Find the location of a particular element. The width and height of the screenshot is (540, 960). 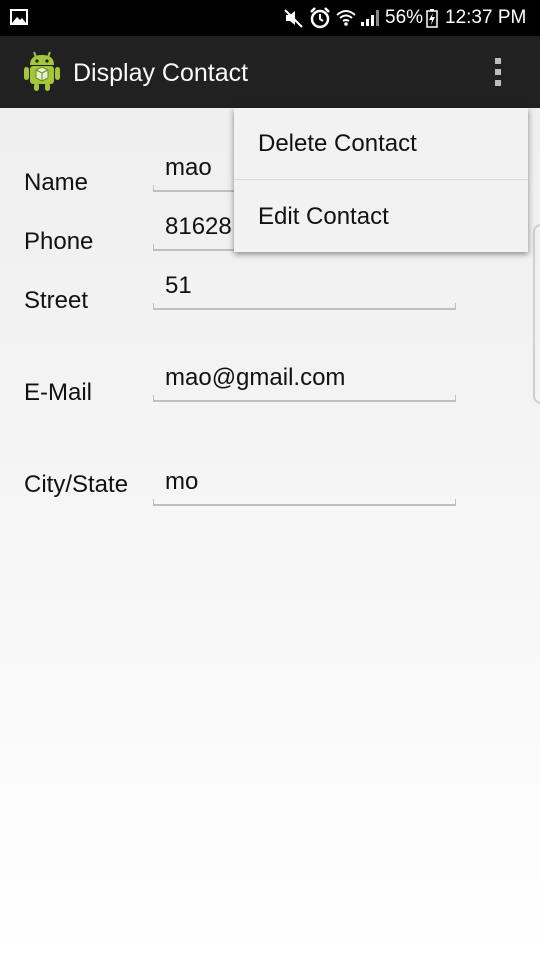

menu-item-delete-contact: Delete Contact is located at coordinates (381, 144).